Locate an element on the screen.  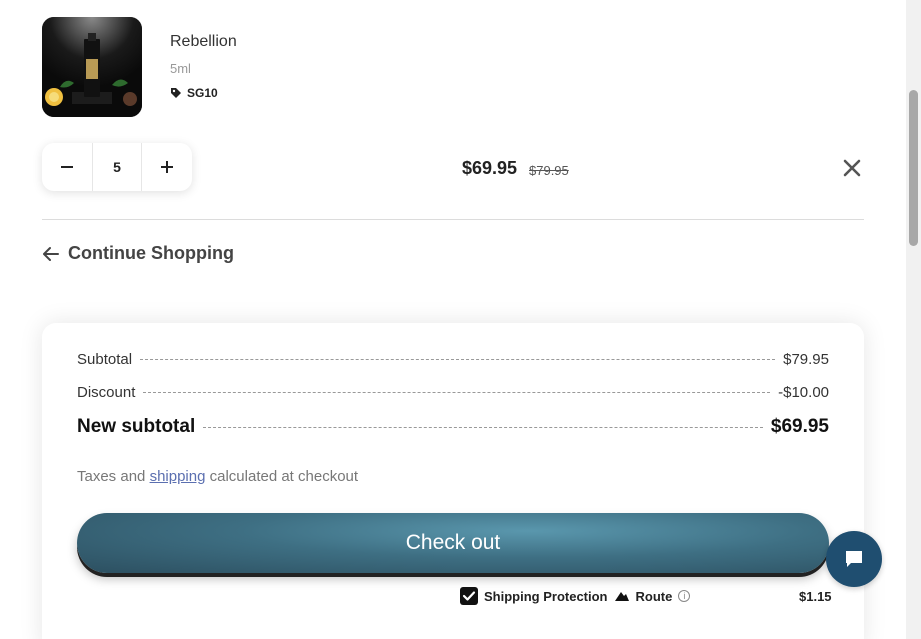
shipping-protection: Shipping Protection Route i is located at coordinates (575, 596).